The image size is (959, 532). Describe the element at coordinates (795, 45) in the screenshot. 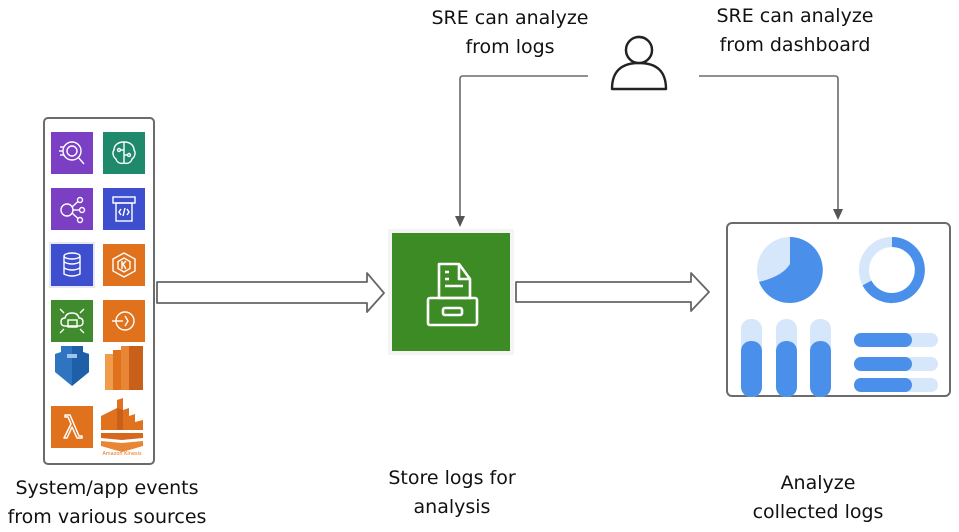

I see `note-line: from dashboard` at that location.